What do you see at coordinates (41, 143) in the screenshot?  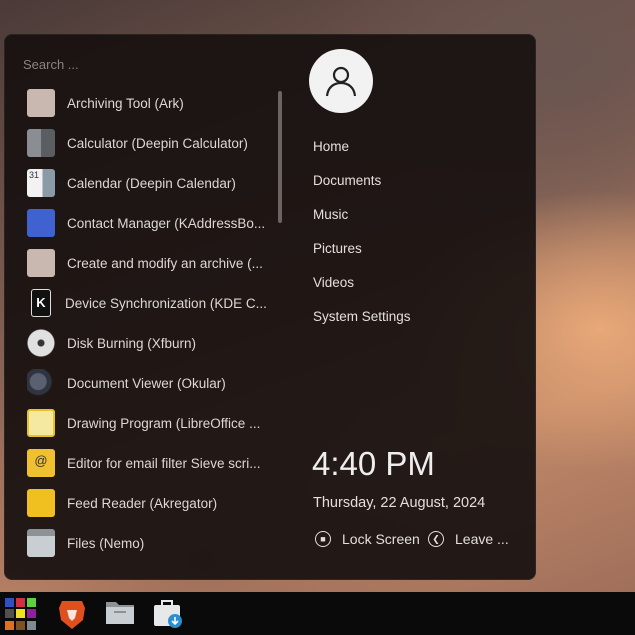 I see `calculator-icon` at bounding box center [41, 143].